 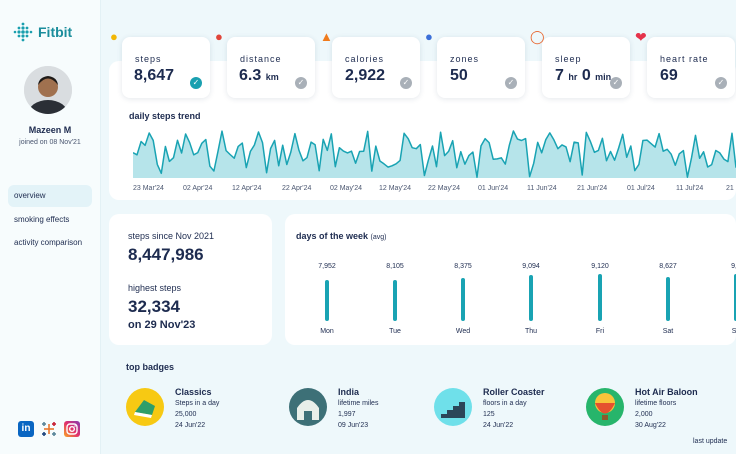 What do you see at coordinates (55, 32) in the screenshot?
I see `app-name: Fitbit` at bounding box center [55, 32].